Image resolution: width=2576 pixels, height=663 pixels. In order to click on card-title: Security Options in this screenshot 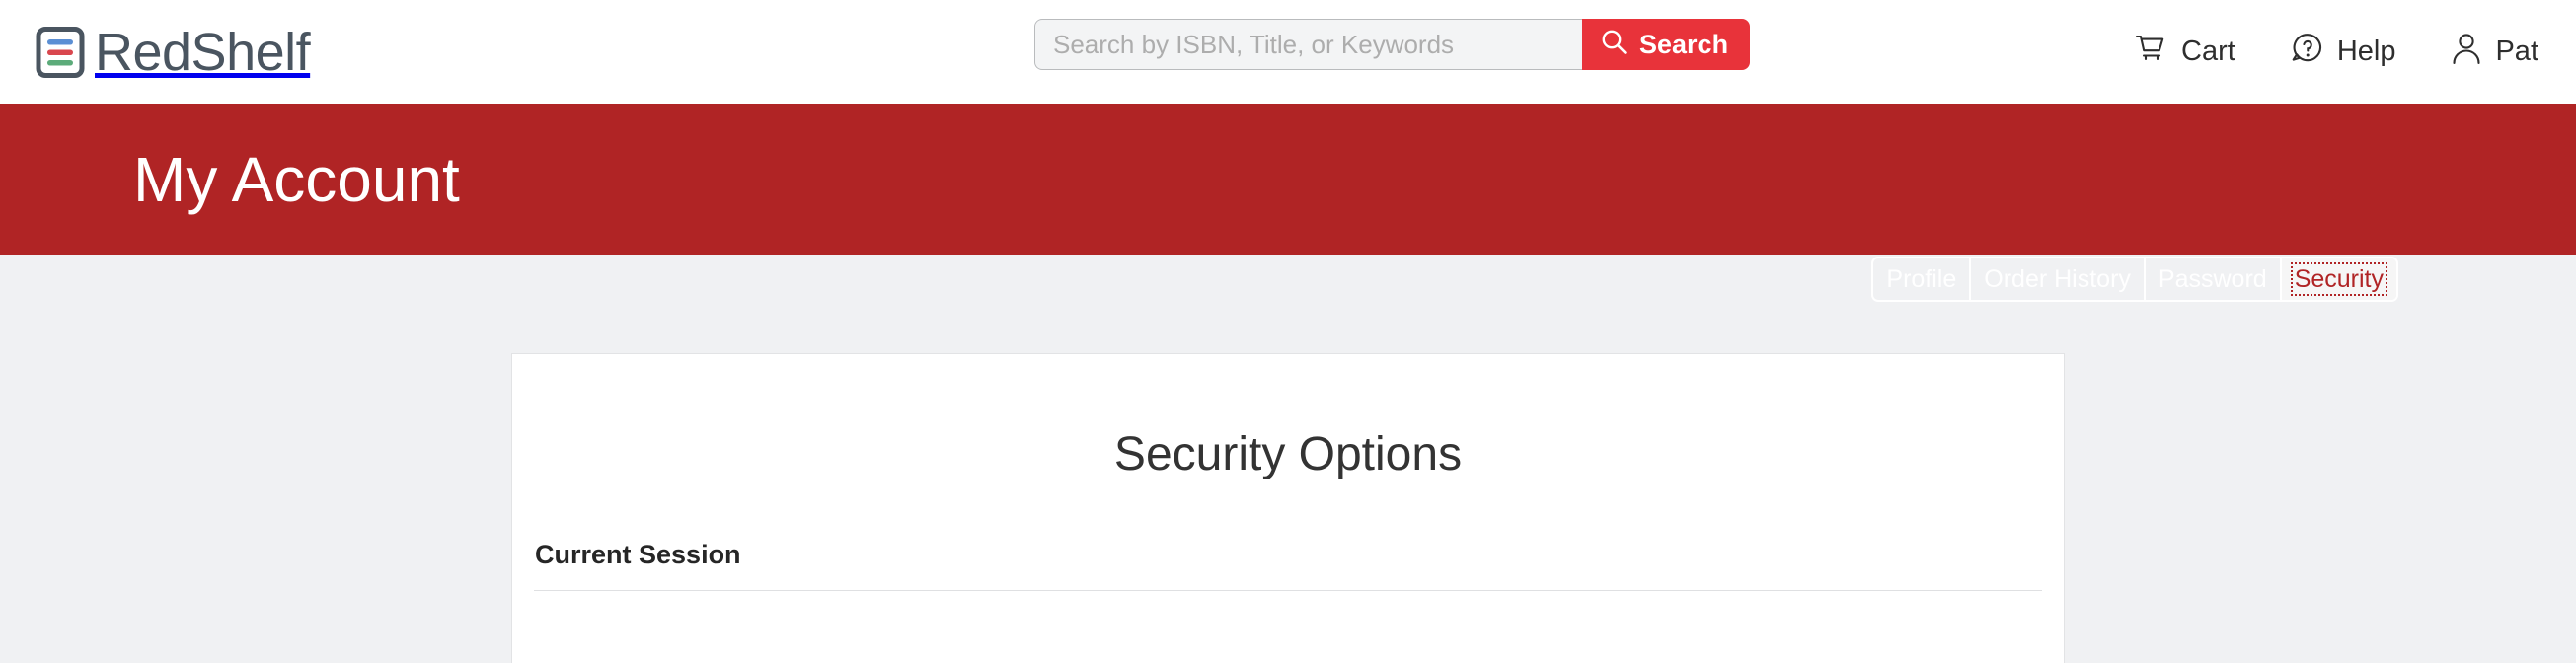, I will do `click(1288, 454)`.